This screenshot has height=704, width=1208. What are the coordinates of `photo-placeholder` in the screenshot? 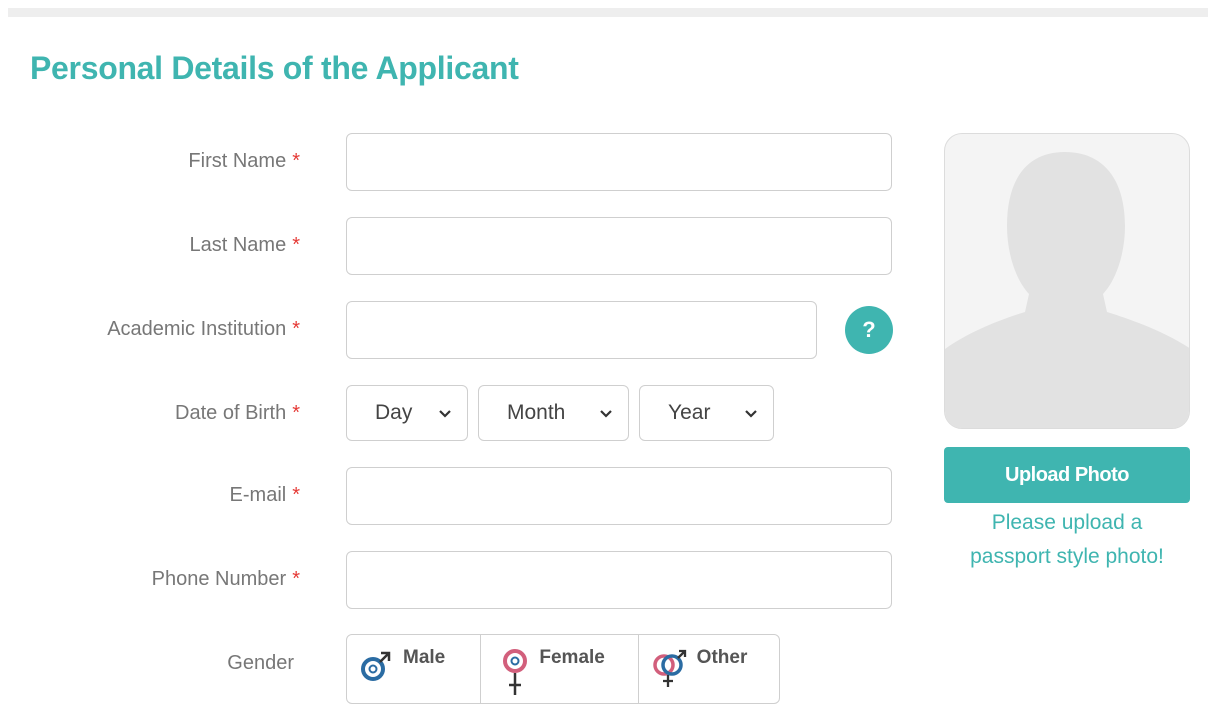 It's located at (1067, 281).